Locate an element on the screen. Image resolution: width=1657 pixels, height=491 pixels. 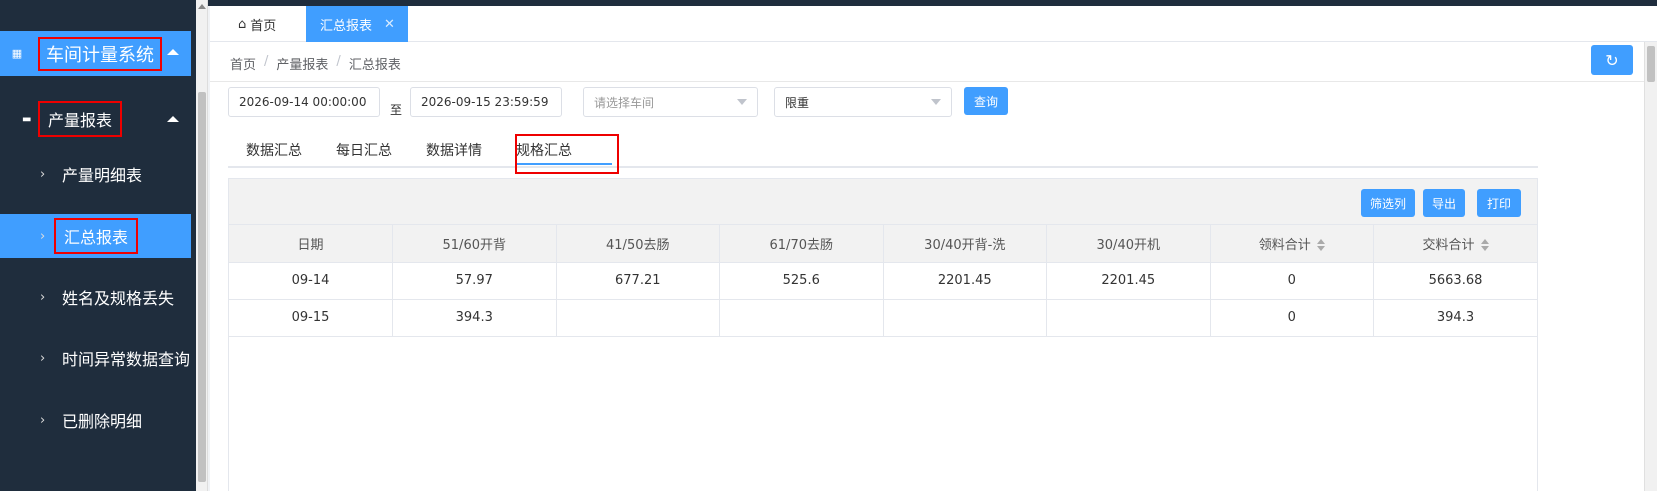
column-header: 51/60开背 is located at coordinates (474, 244).